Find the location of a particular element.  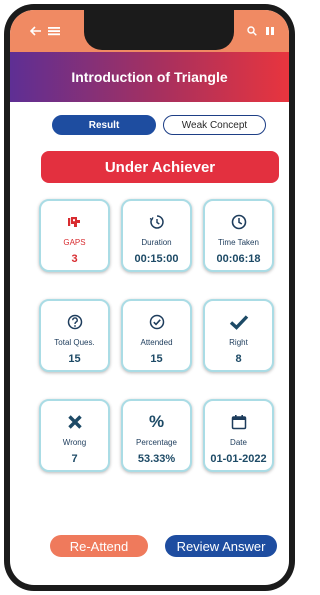

stat-card-gaps: GAPS 3 is located at coordinates (74, 235).